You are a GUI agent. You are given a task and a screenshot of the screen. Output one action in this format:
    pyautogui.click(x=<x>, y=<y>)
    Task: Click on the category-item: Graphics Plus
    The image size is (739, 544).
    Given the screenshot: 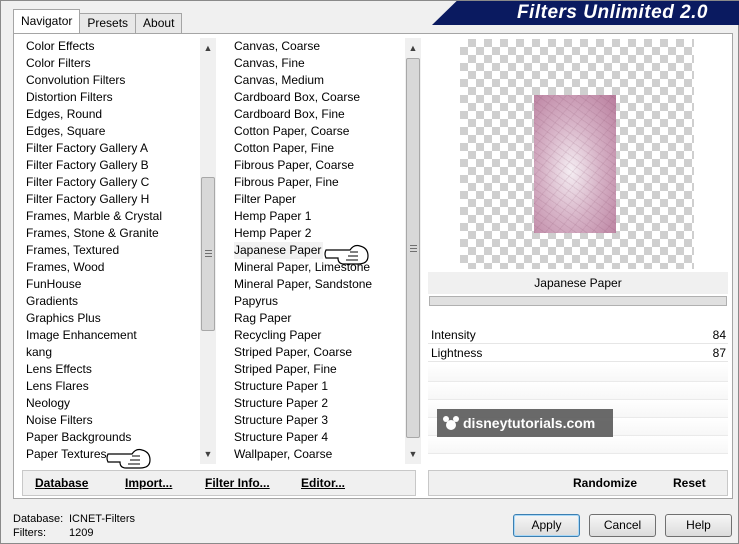 What is the action you would take?
    pyautogui.click(x=118, y=318)
    